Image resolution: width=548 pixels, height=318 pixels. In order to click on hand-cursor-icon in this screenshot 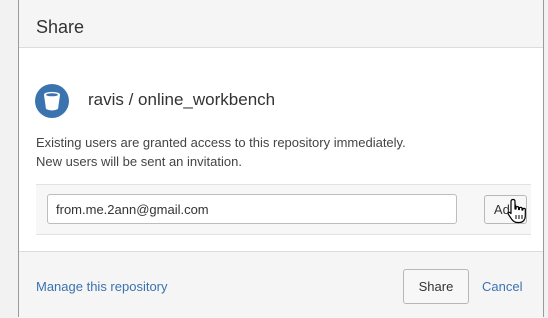, I will do `click(516, 211)`.